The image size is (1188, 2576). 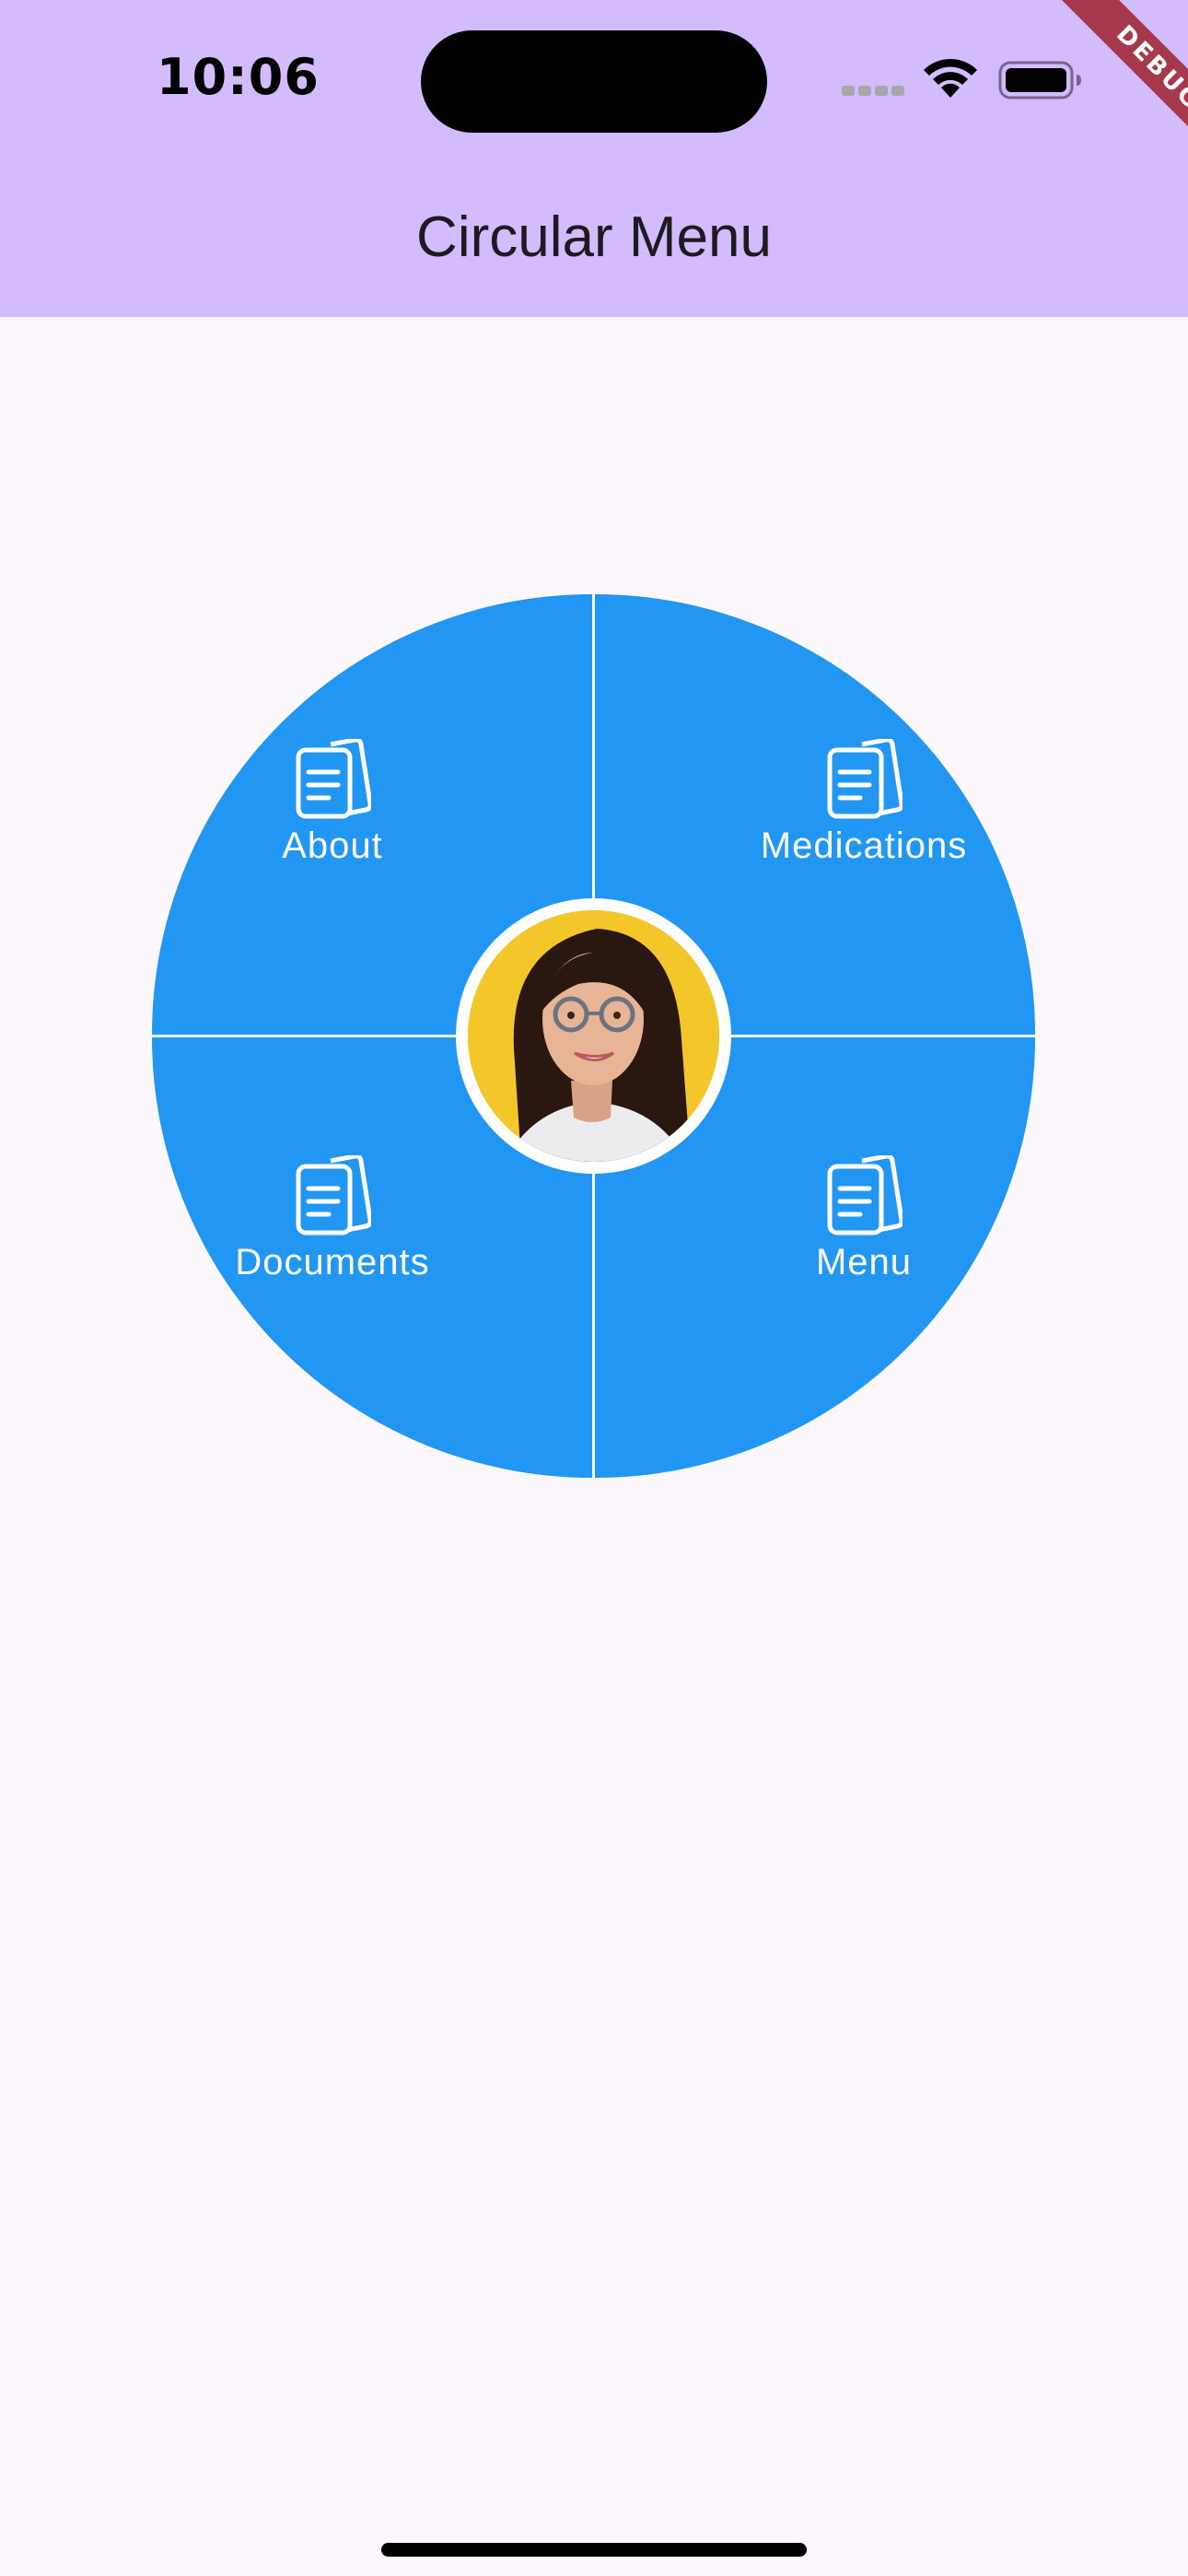 What do you see at coordinates (332, 845) in the screenshot?
I see `menu-segment-label: About` at bounding box center [332, 845].